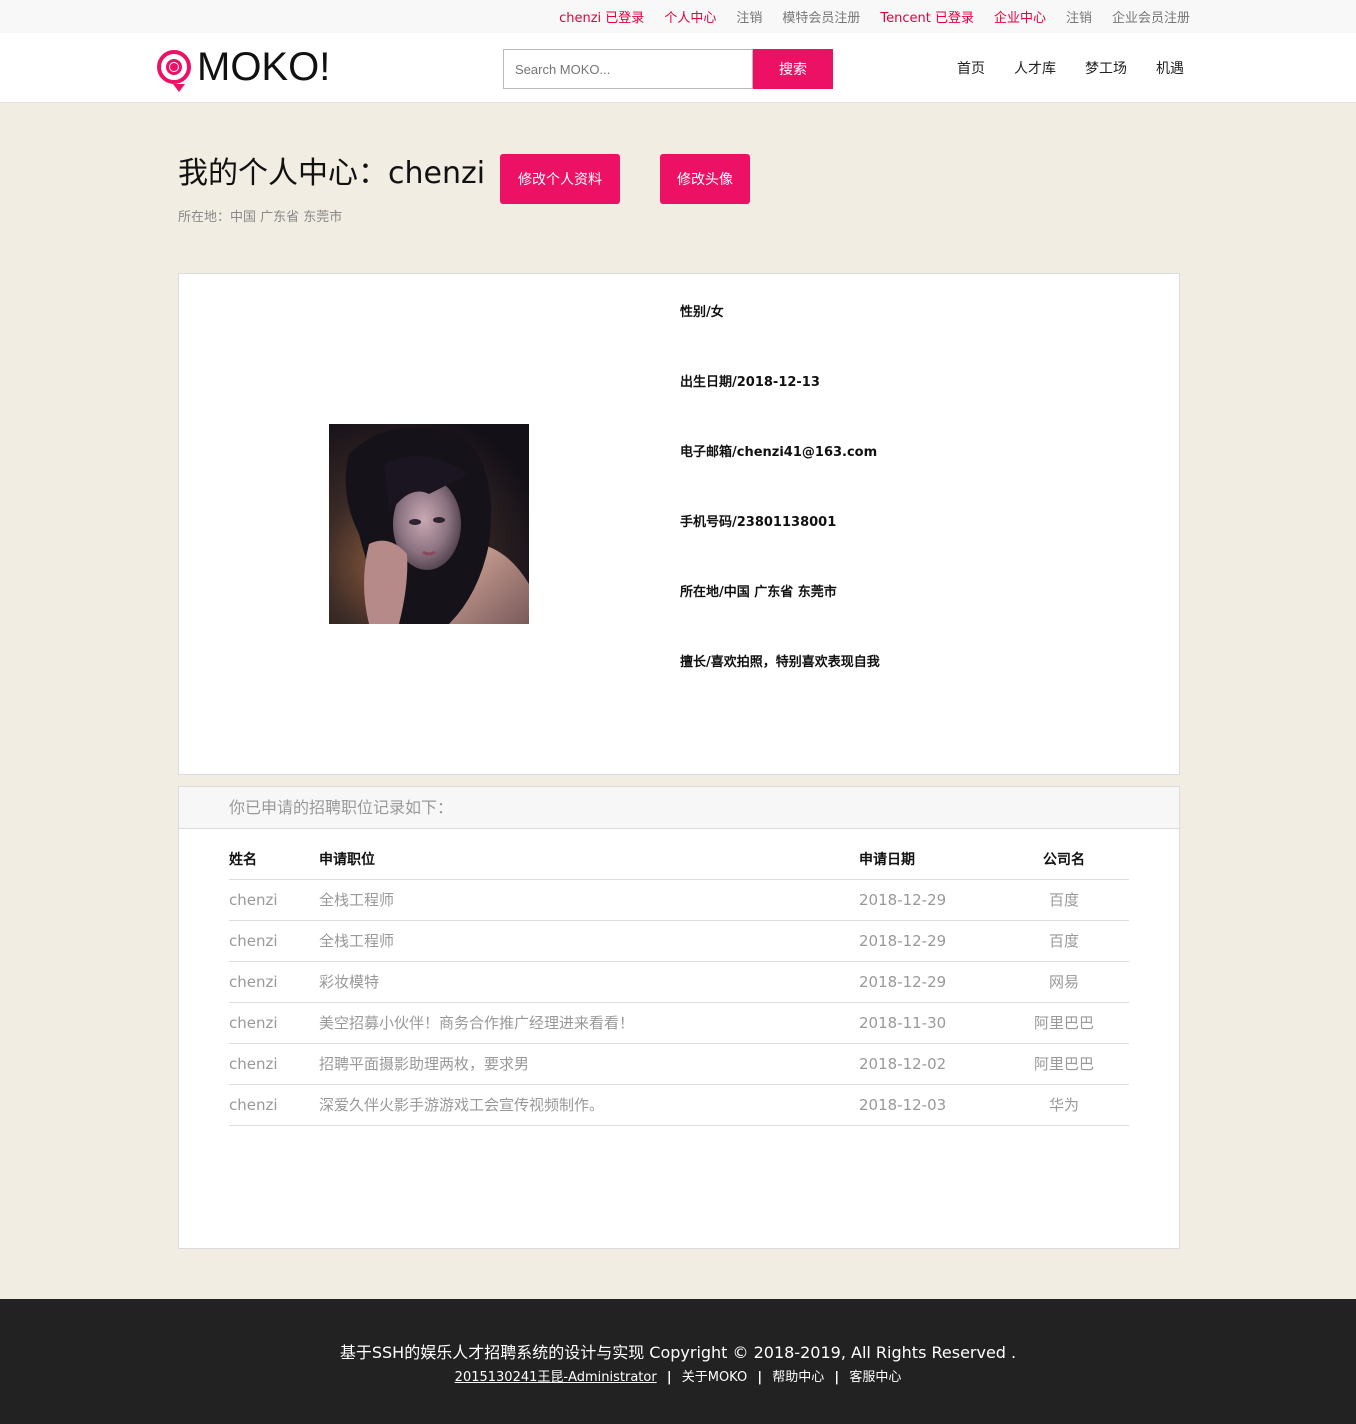 This screenshot has width=1356, height=1424. What do you see at coordinates (821, 16) in the screenshot?
I see `model-register-link: 模特会员注册` at bounding box center [821, 16].